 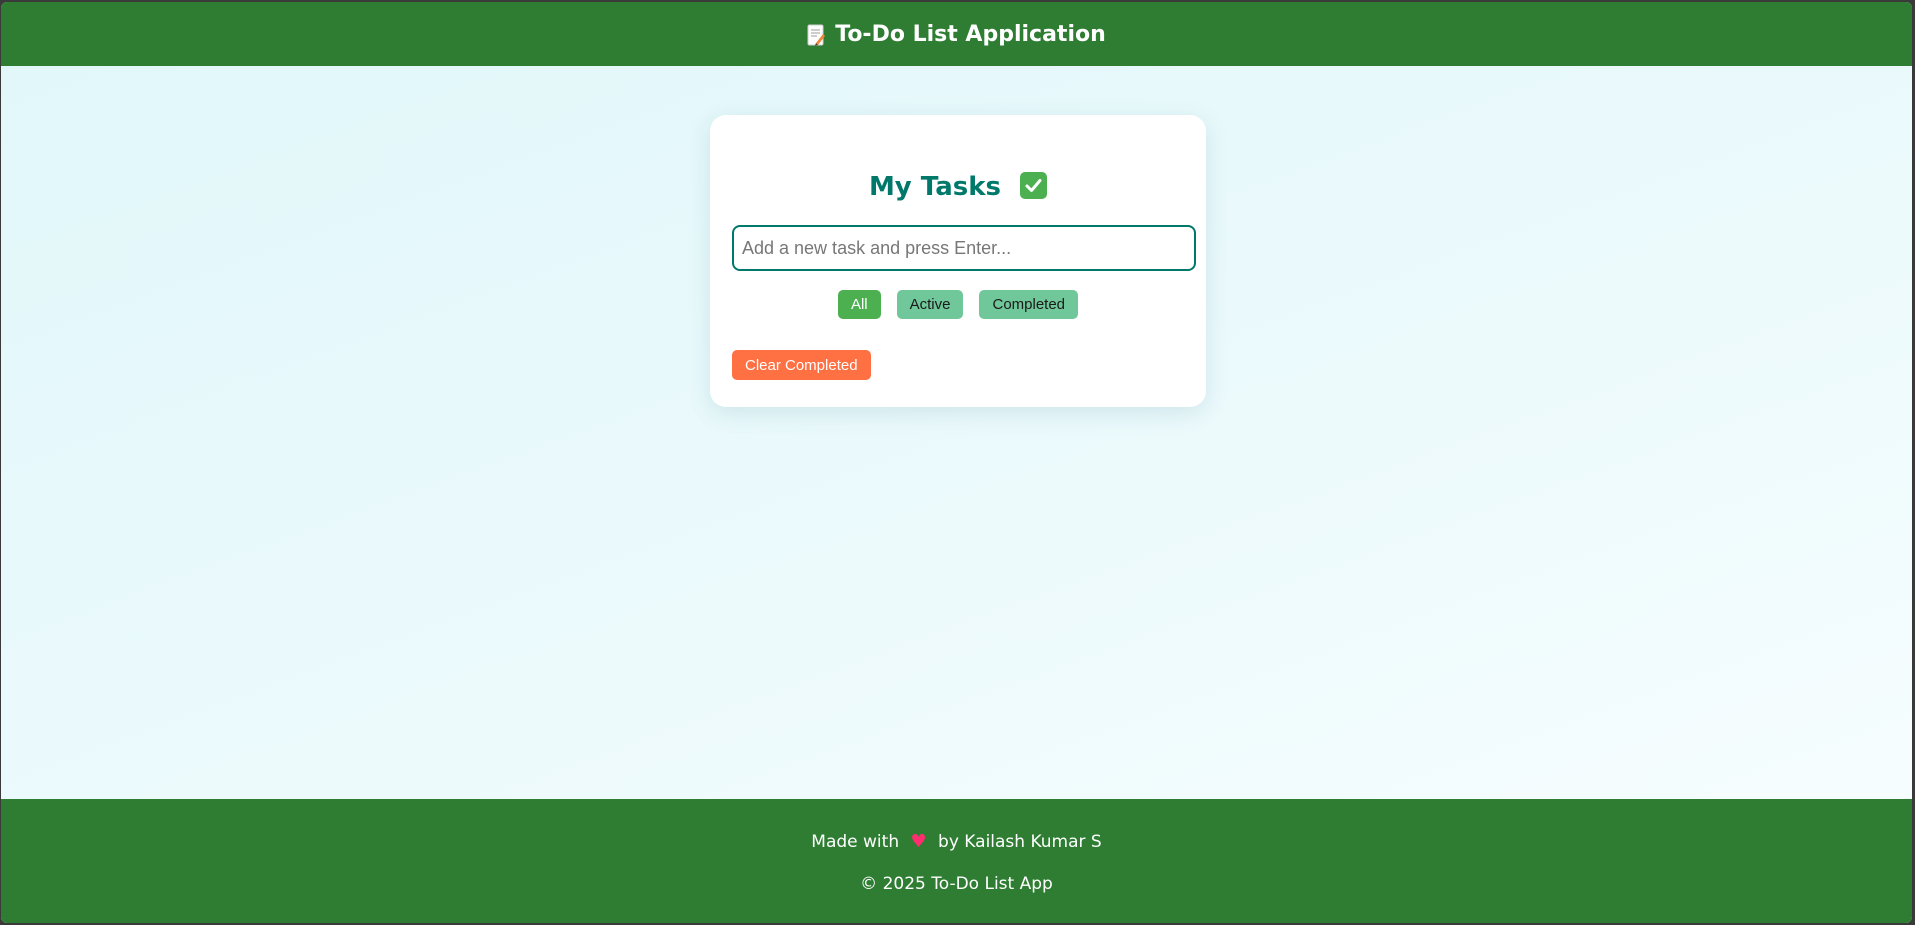 I want to click on card-title-row: My Tasks, so click(x=958, y=187).